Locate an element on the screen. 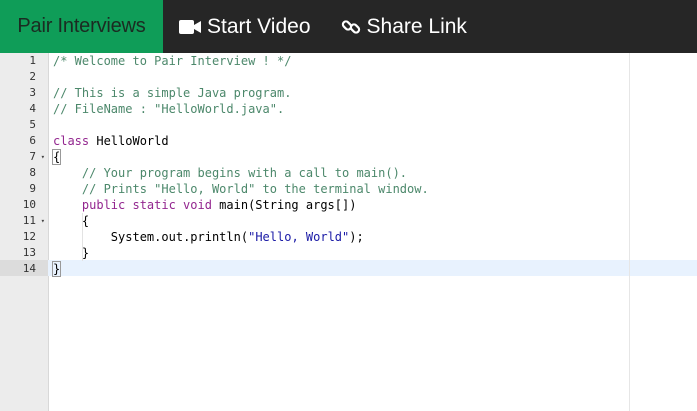 This screenshot has width=697, height=411. code-token: System. is located at coordinates (107, 237).